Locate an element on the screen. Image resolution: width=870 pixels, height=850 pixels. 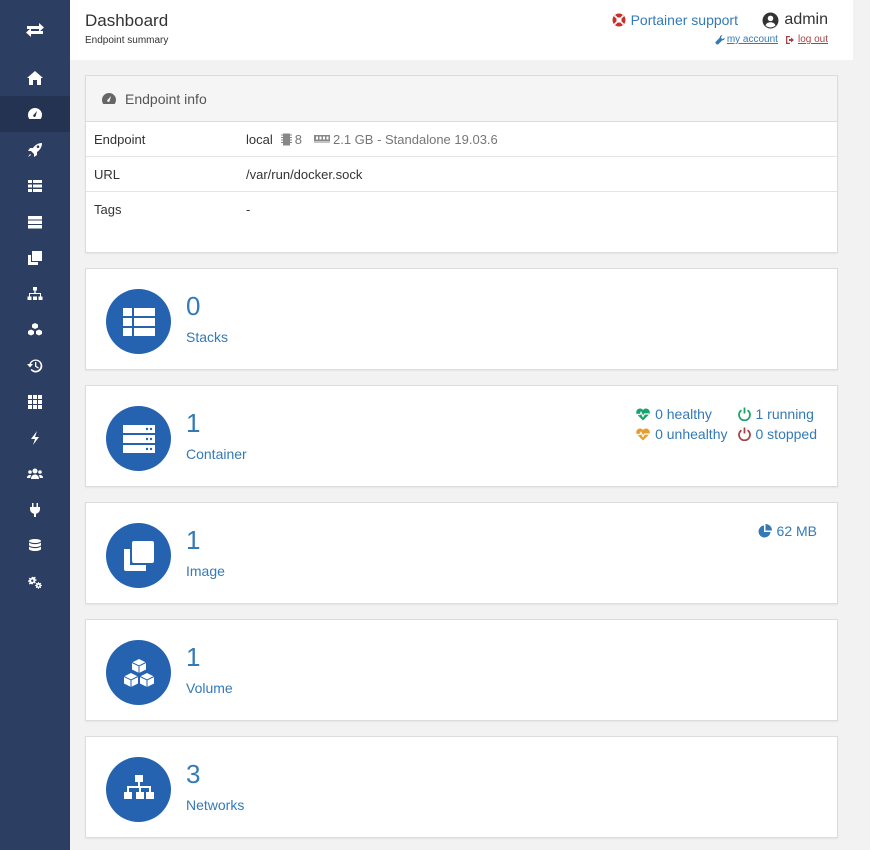
images-label: Image is located at coordinates (205, 571).